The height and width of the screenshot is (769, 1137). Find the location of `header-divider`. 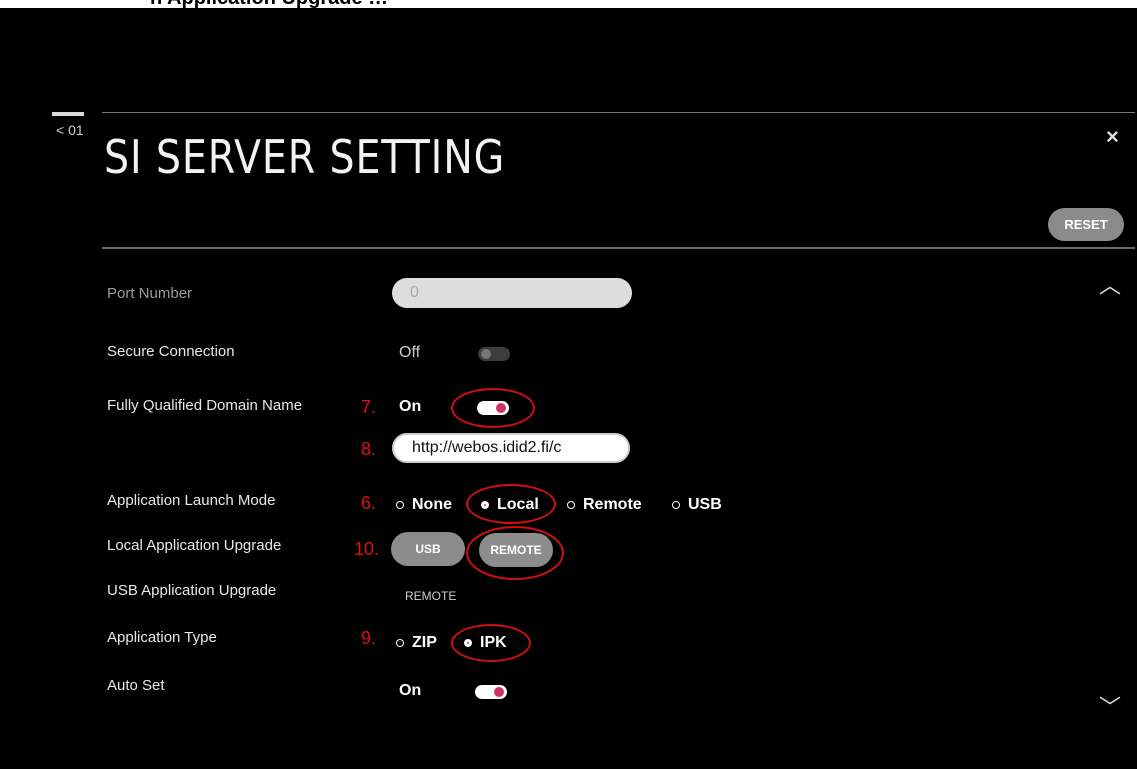

header-divider is located at coordinates (618, 112).